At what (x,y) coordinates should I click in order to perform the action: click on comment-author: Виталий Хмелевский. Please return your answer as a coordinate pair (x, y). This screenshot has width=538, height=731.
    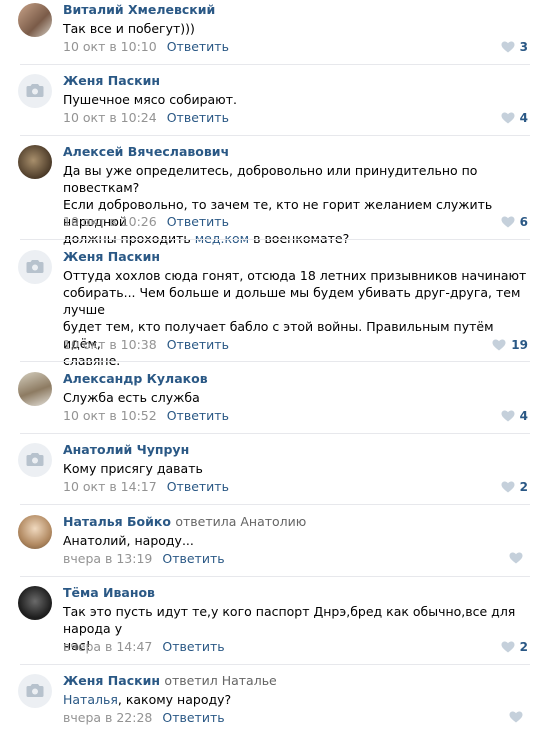
    Looking at the image, I should click on (139, 9).